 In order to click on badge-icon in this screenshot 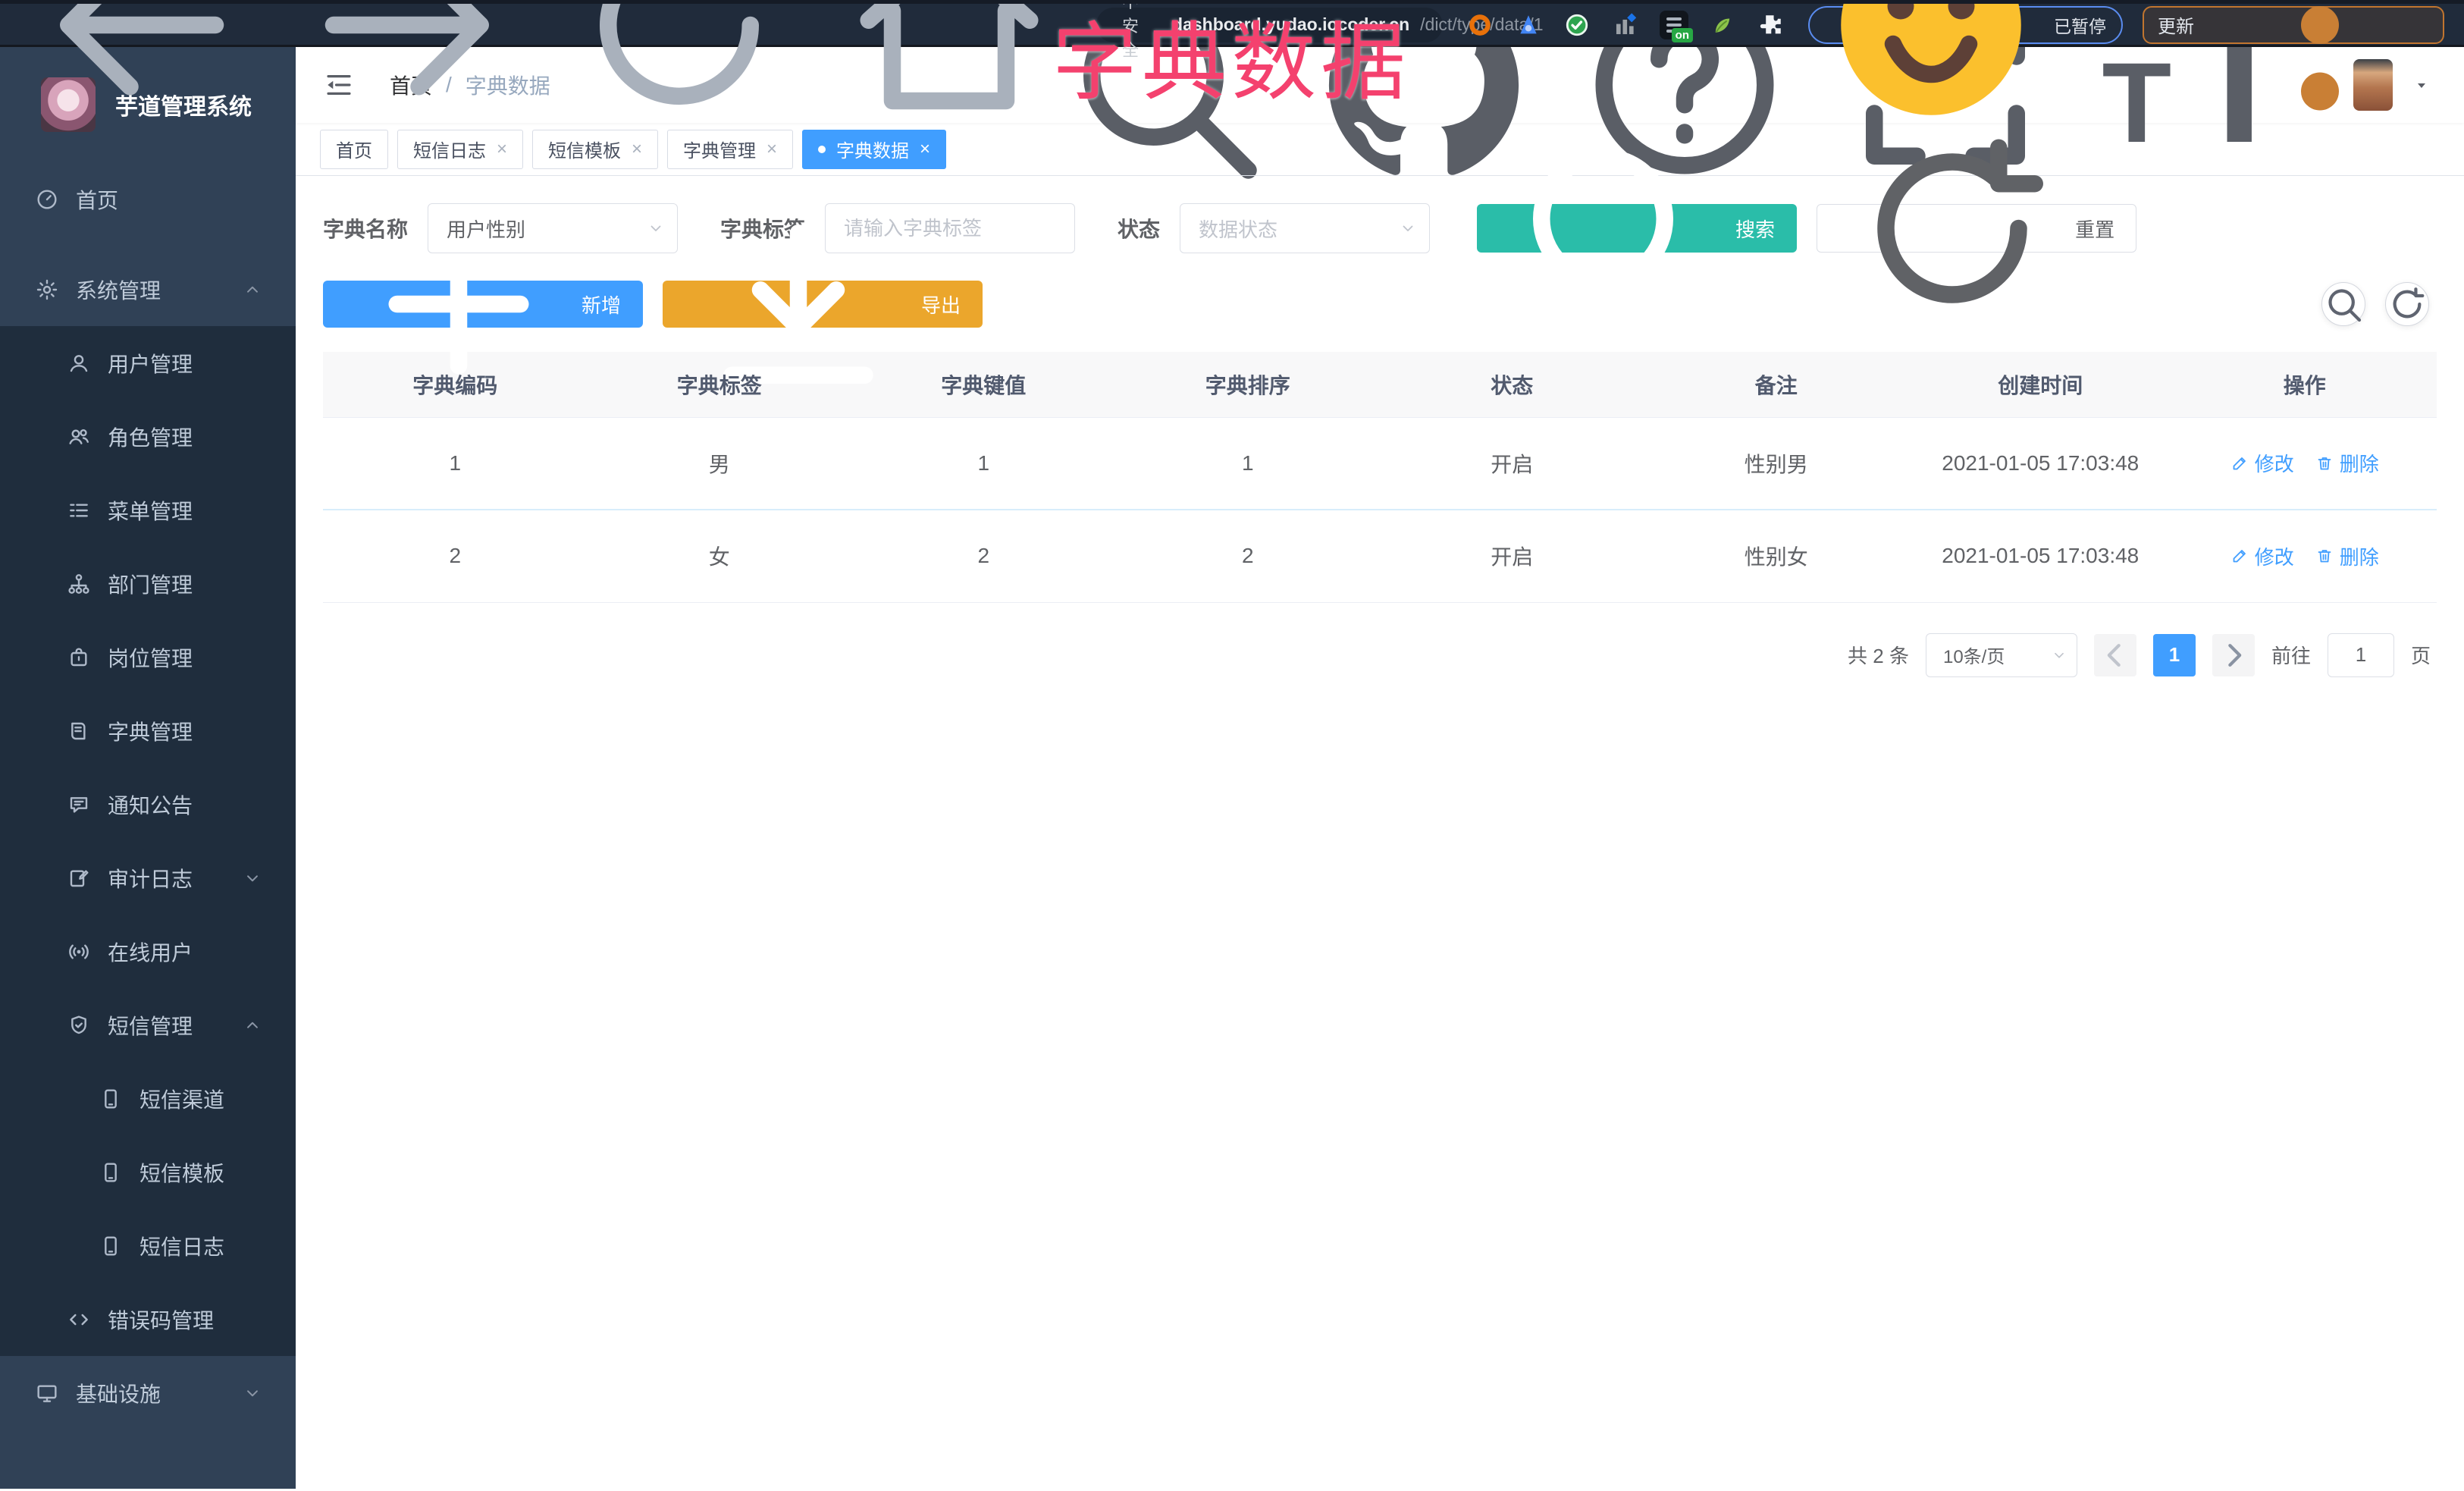, I will do `click(79, 657)`.